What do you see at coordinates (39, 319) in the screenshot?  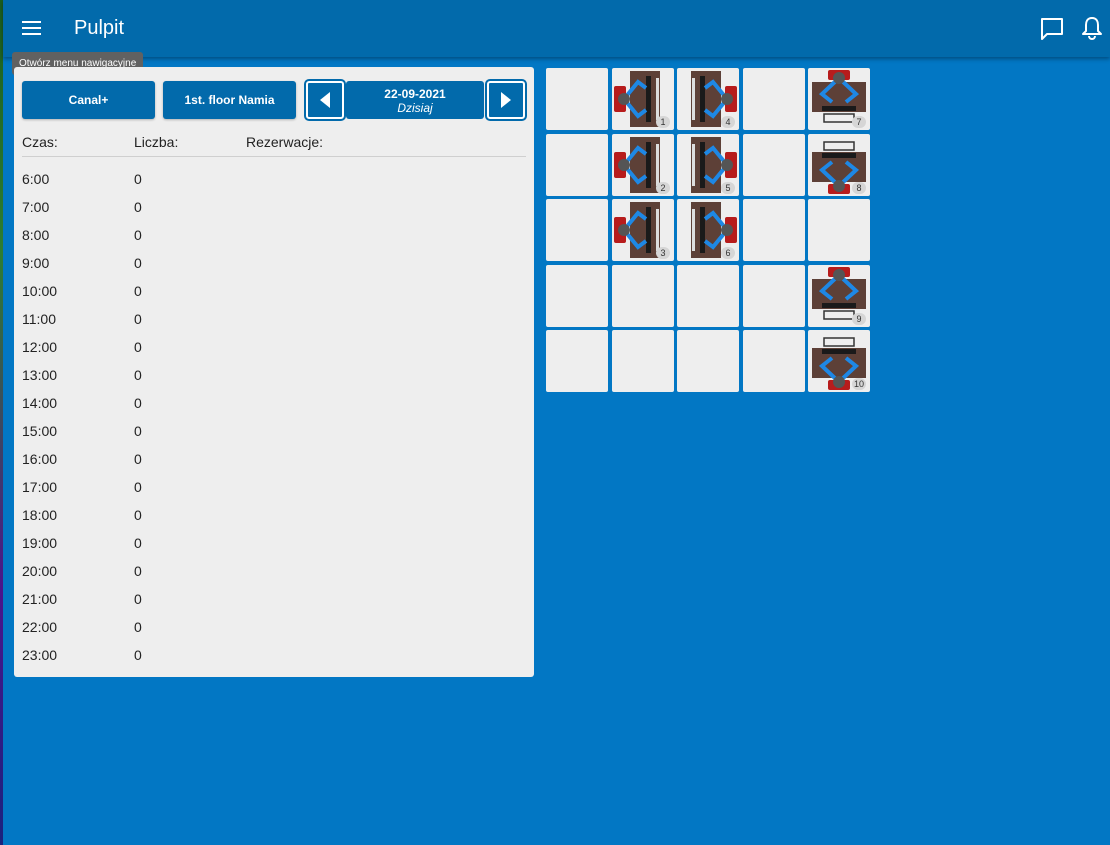 I see `row-time: 11:00` at bounding box center [39, 319].